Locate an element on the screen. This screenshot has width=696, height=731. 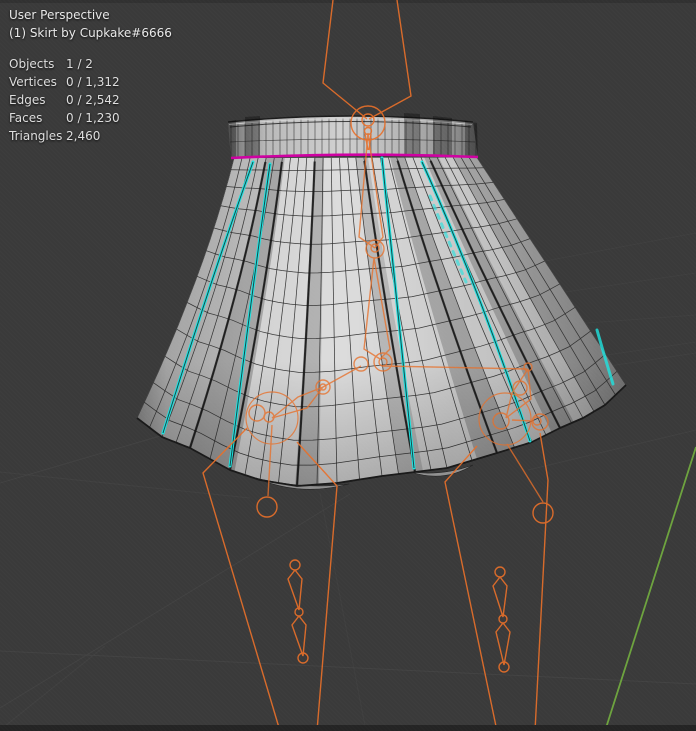
active-object-label: (1) Skirt by Cupkake#6666 is located at coordinates (90, 33).